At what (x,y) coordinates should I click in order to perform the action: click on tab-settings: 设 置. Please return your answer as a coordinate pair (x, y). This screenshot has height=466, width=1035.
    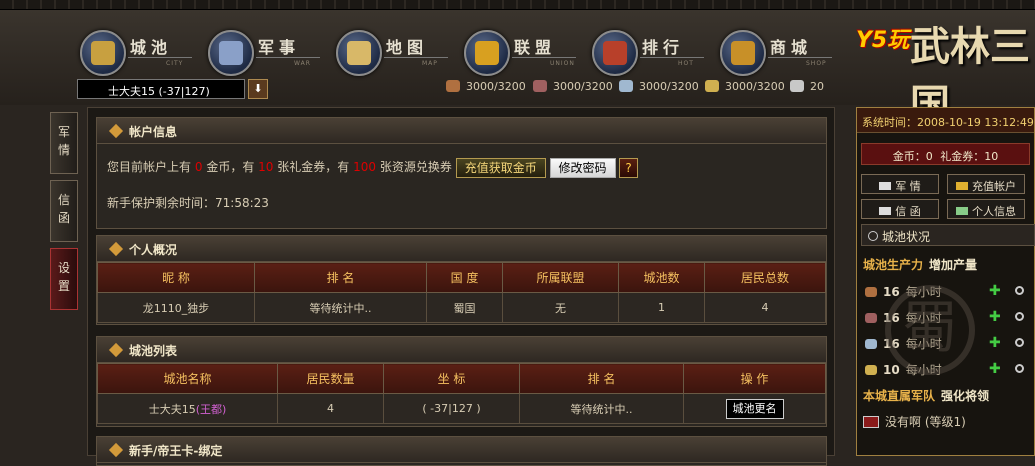
    Looking at the image, I should click on (64, 279).